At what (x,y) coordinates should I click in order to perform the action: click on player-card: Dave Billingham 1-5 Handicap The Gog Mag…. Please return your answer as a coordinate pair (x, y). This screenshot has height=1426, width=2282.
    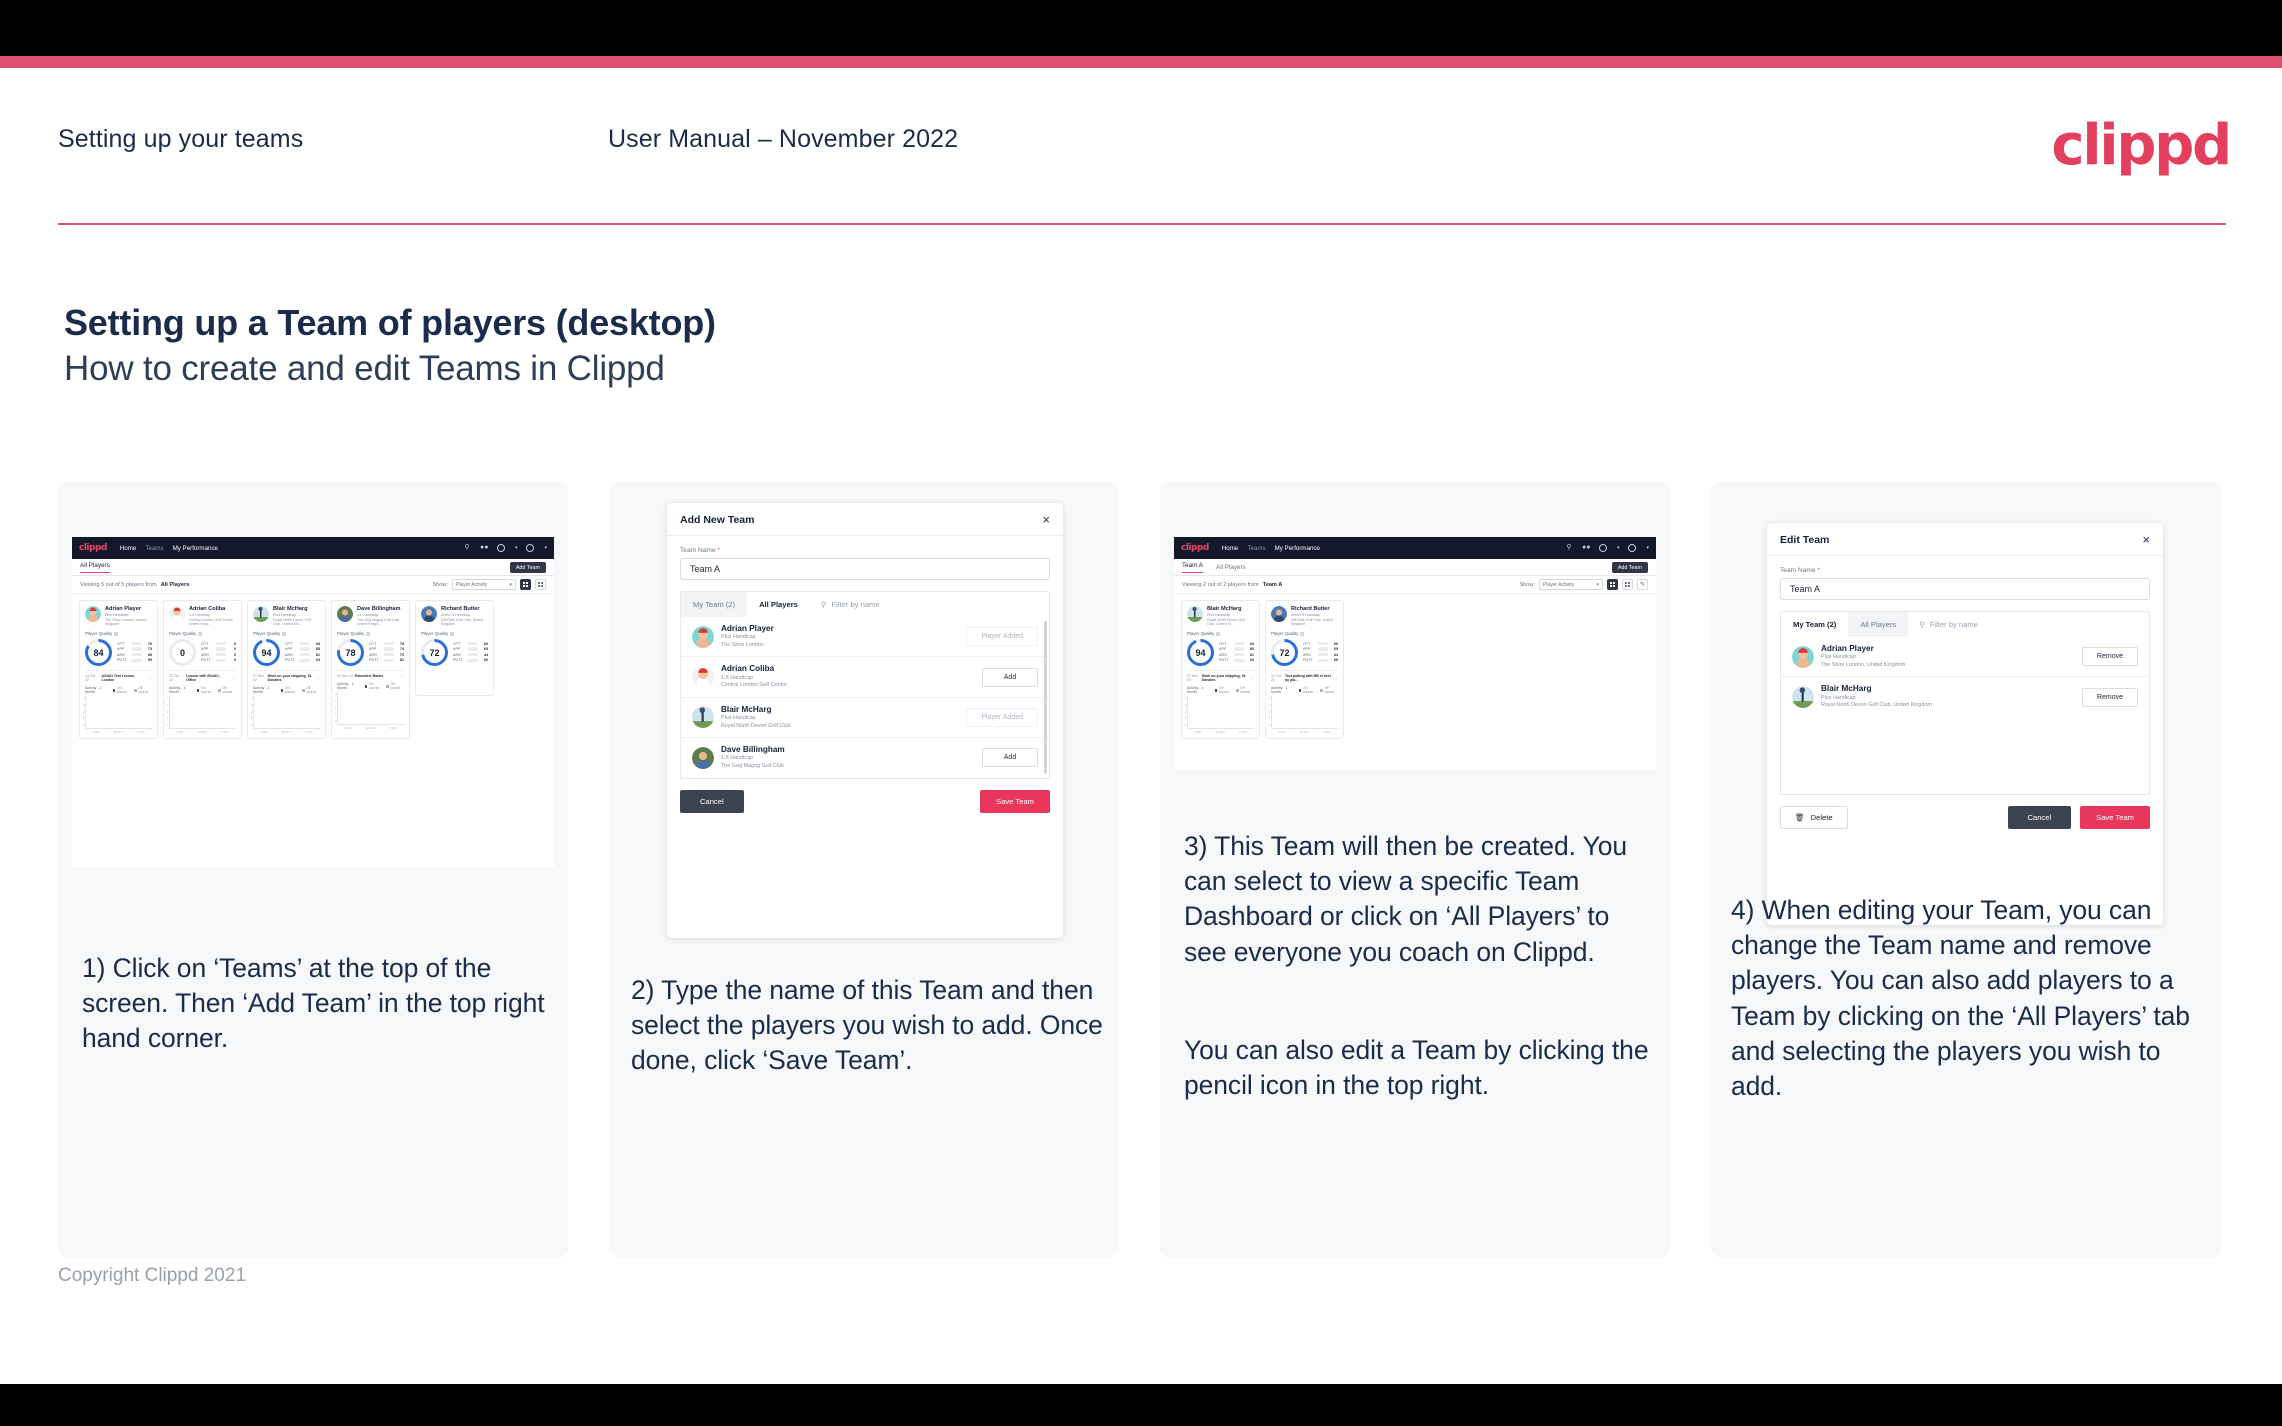
    Looking at the image, I should click on (370, 670).